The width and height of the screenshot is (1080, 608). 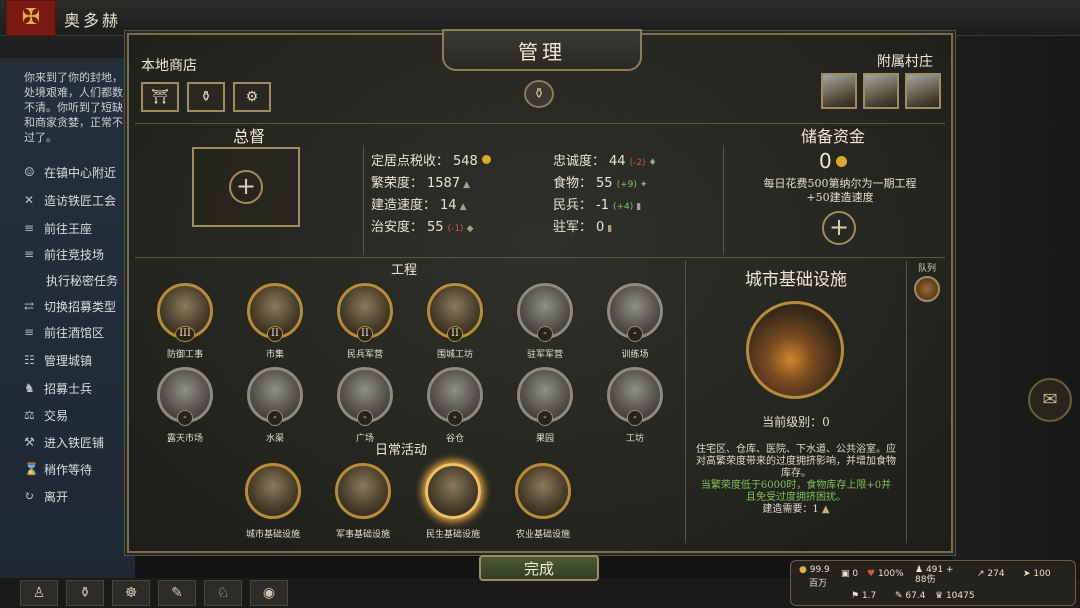 What do you see at coordinates (545, 405) in the screenshot?
I see `project-orchard: - 果园` at bounding box center [545, 405].